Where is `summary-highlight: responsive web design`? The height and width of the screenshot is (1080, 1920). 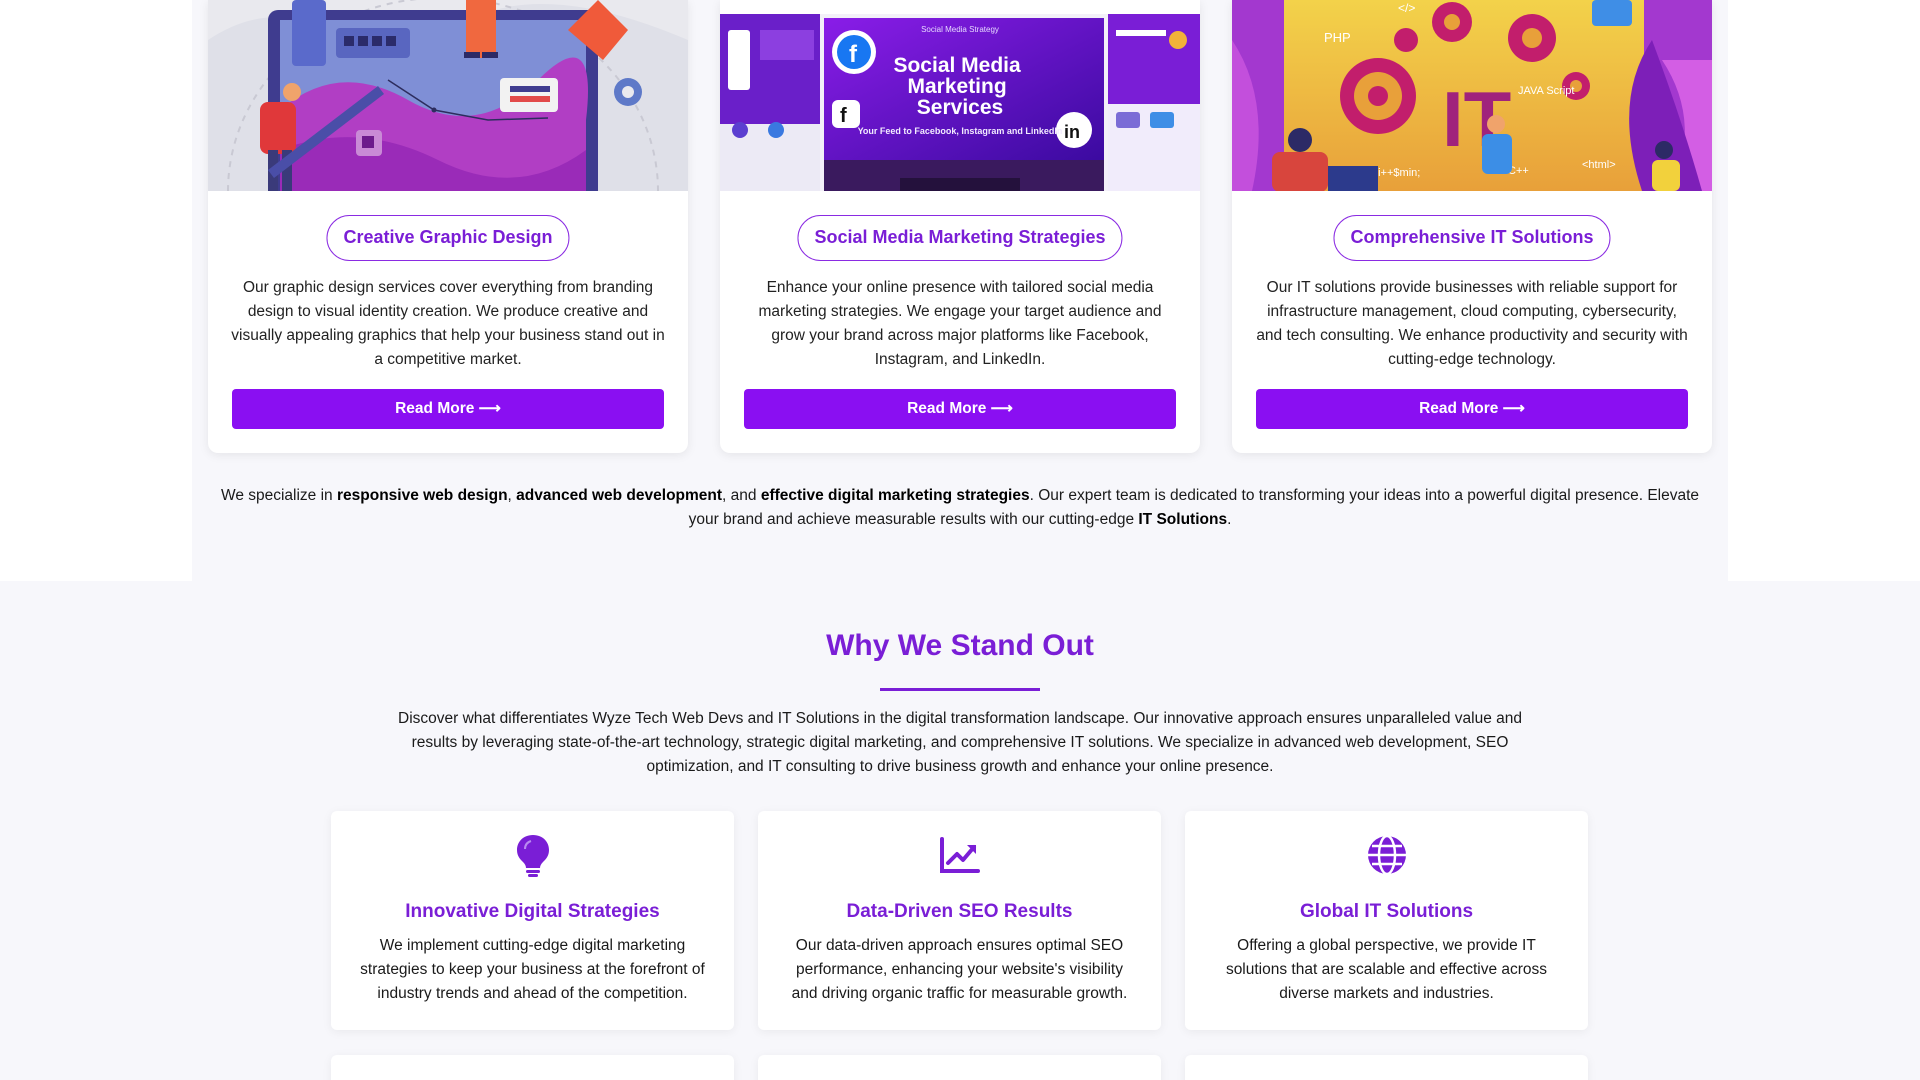 summary-highlight: responsive web design is located at coordinates (422, 495).